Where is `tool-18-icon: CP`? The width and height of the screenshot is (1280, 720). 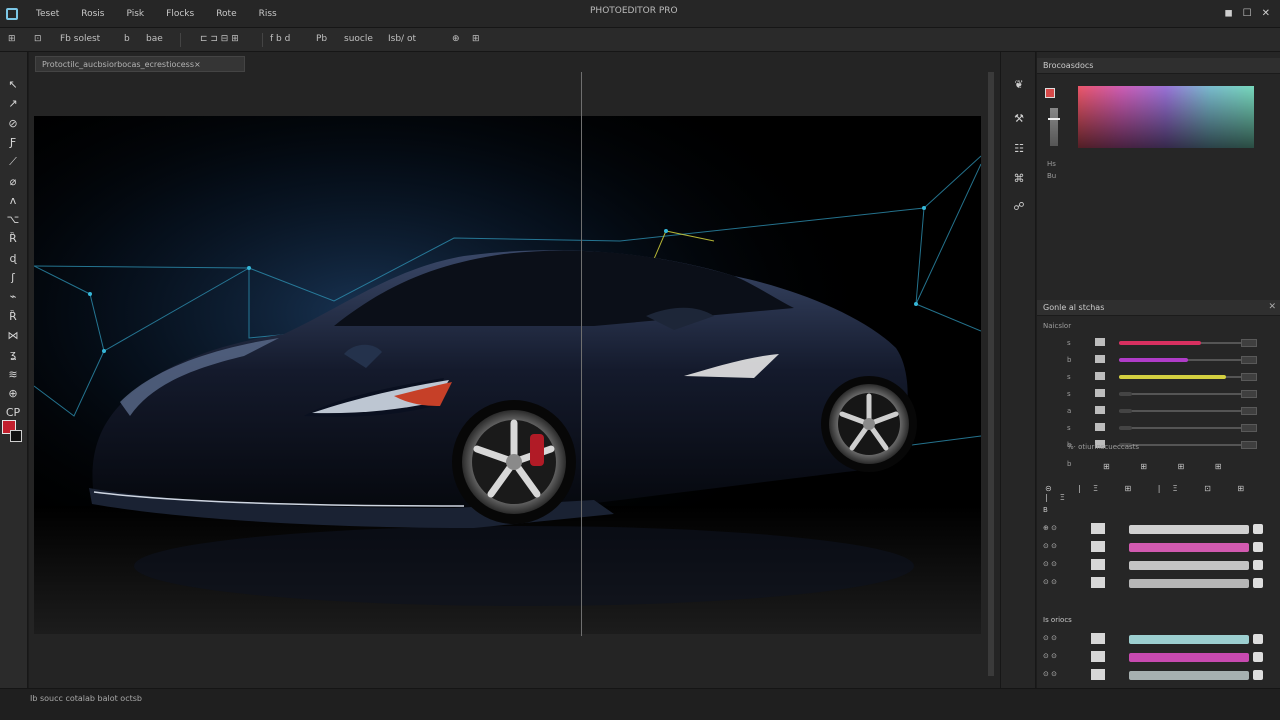 tool-18-icon: CP is located at coordinates (13, 412).